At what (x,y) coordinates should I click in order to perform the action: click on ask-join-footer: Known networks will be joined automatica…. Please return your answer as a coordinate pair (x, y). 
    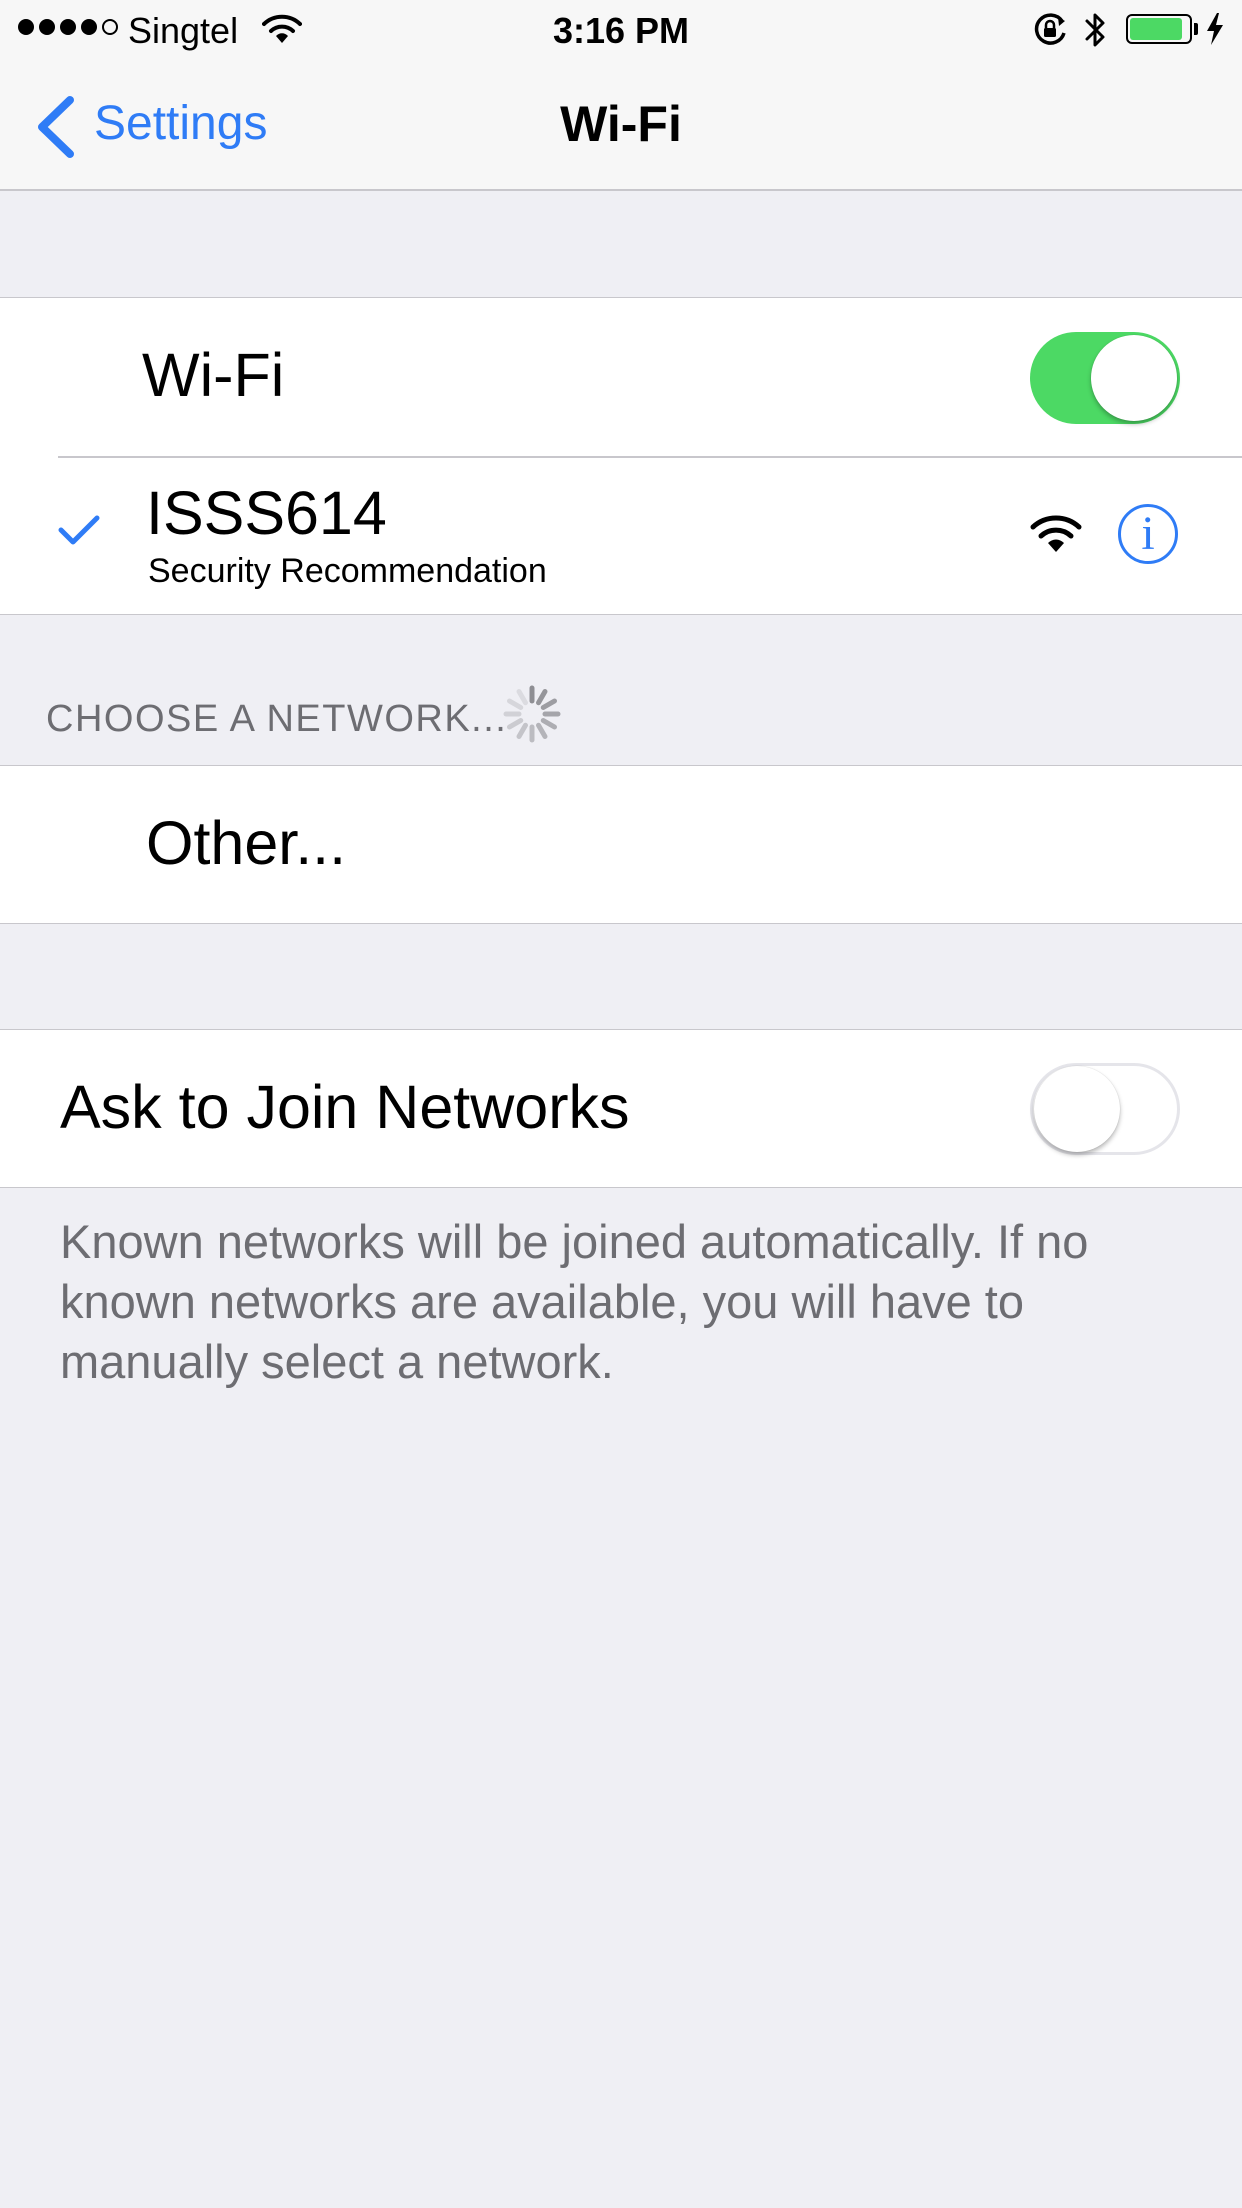
    Looking at the image, I should click on (574, 1301).